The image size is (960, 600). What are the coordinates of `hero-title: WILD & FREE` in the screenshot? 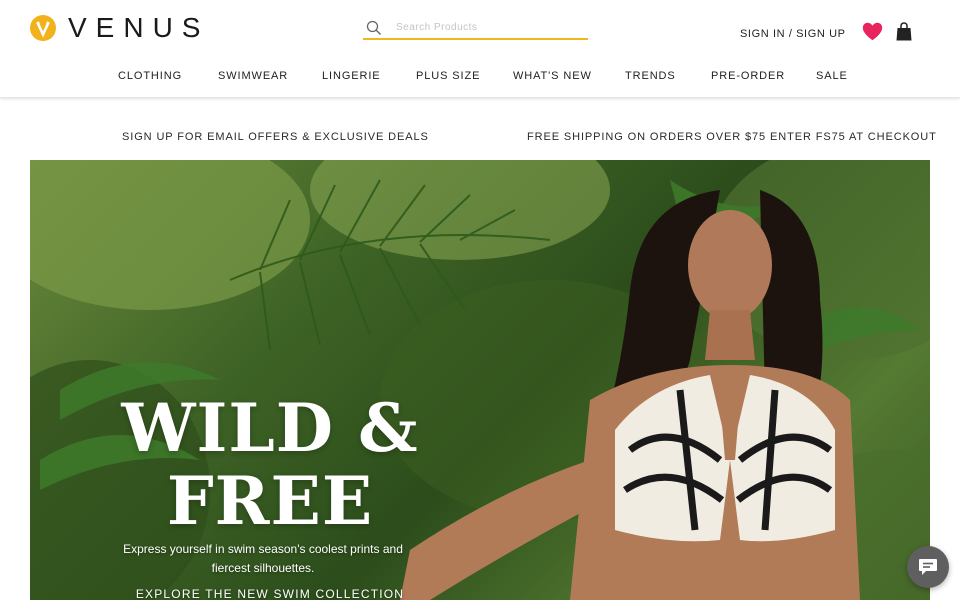 It's located at (270, 465).